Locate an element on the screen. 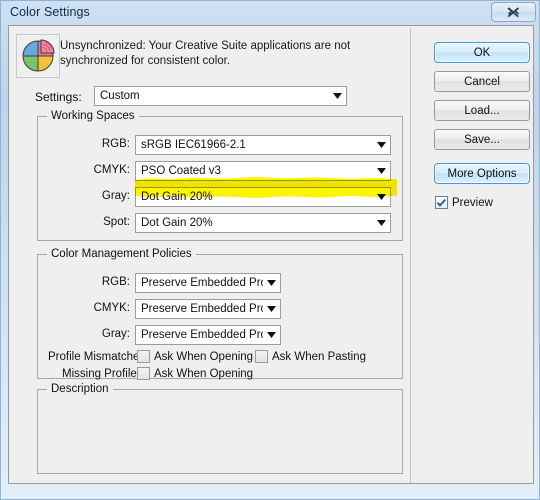  working-space-cmyk-label: CMYK: is located at coordinates (111, 170).